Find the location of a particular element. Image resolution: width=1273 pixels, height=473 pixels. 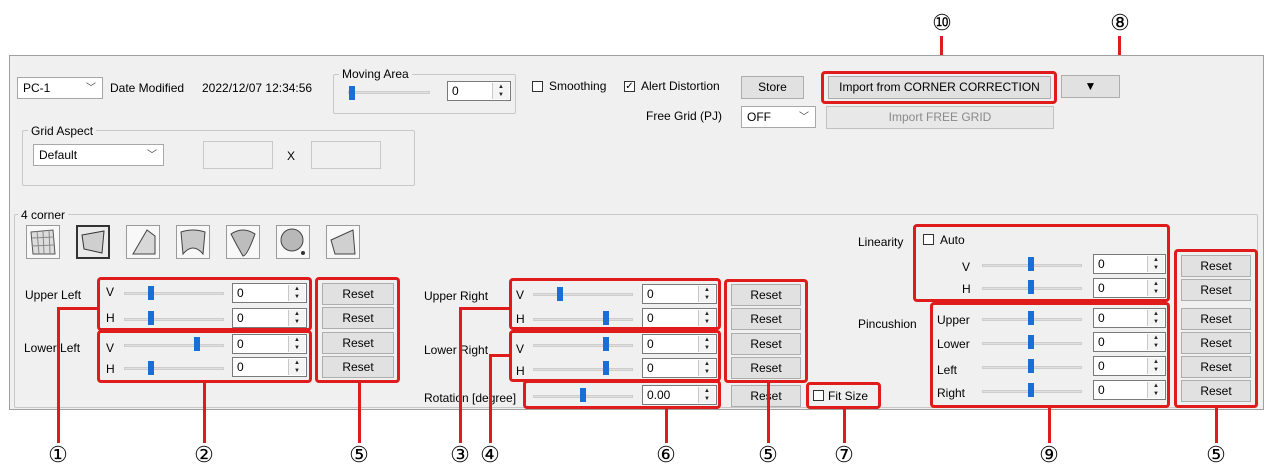

callout-3: ③ is located at coordinates (460, 454).